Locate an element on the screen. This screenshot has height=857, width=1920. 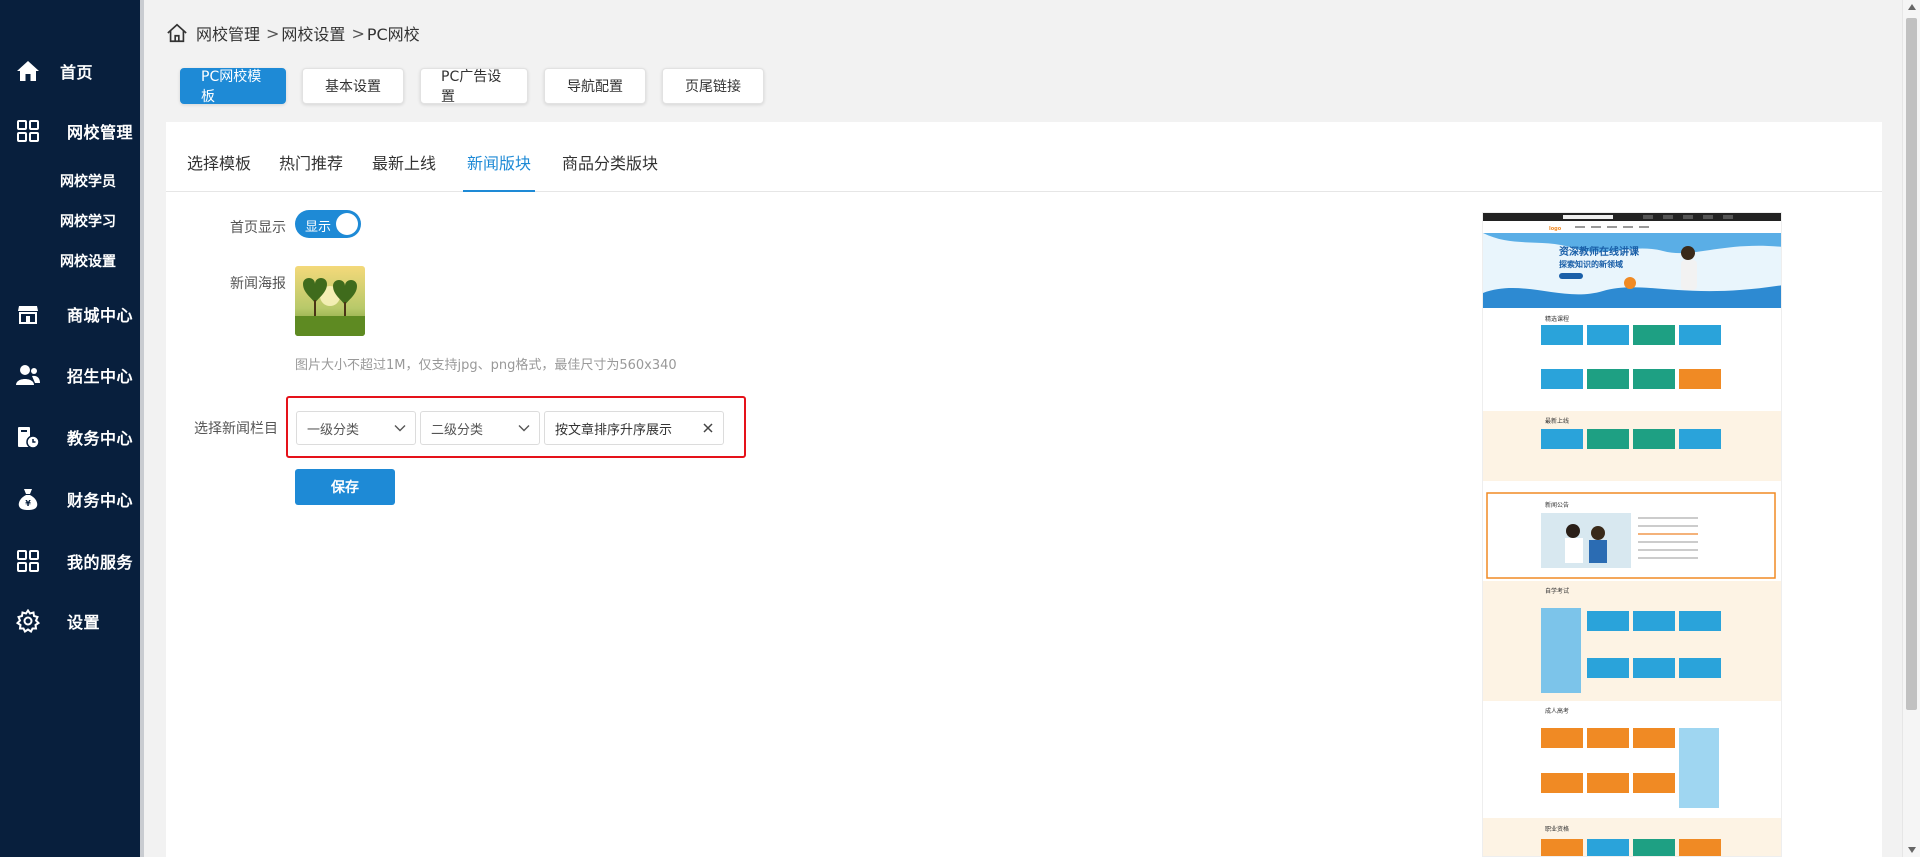
sidebar-item-label: 招生中心 is located at coordinates (100, 376).